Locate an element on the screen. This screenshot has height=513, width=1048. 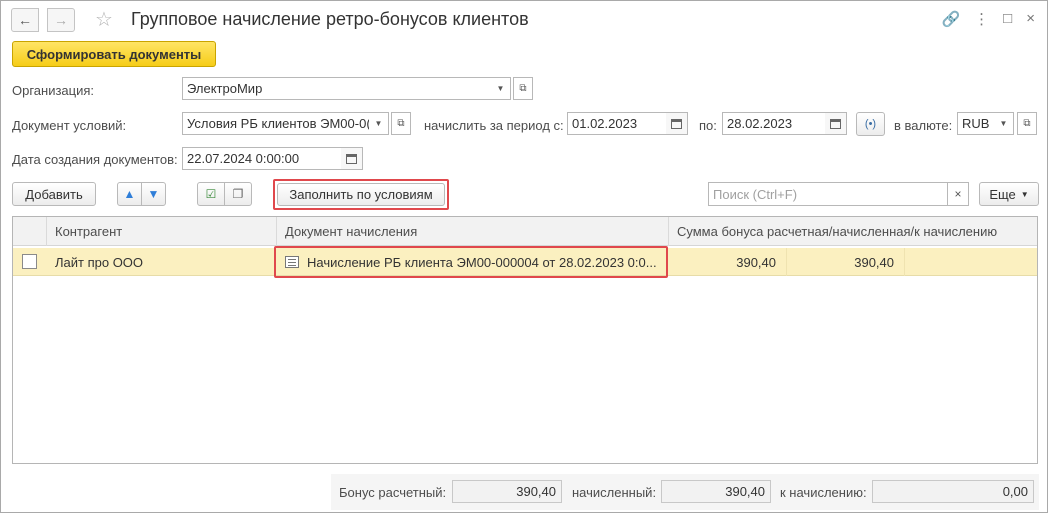
check-all-button: ☑ is located at coordinates (211, 194).